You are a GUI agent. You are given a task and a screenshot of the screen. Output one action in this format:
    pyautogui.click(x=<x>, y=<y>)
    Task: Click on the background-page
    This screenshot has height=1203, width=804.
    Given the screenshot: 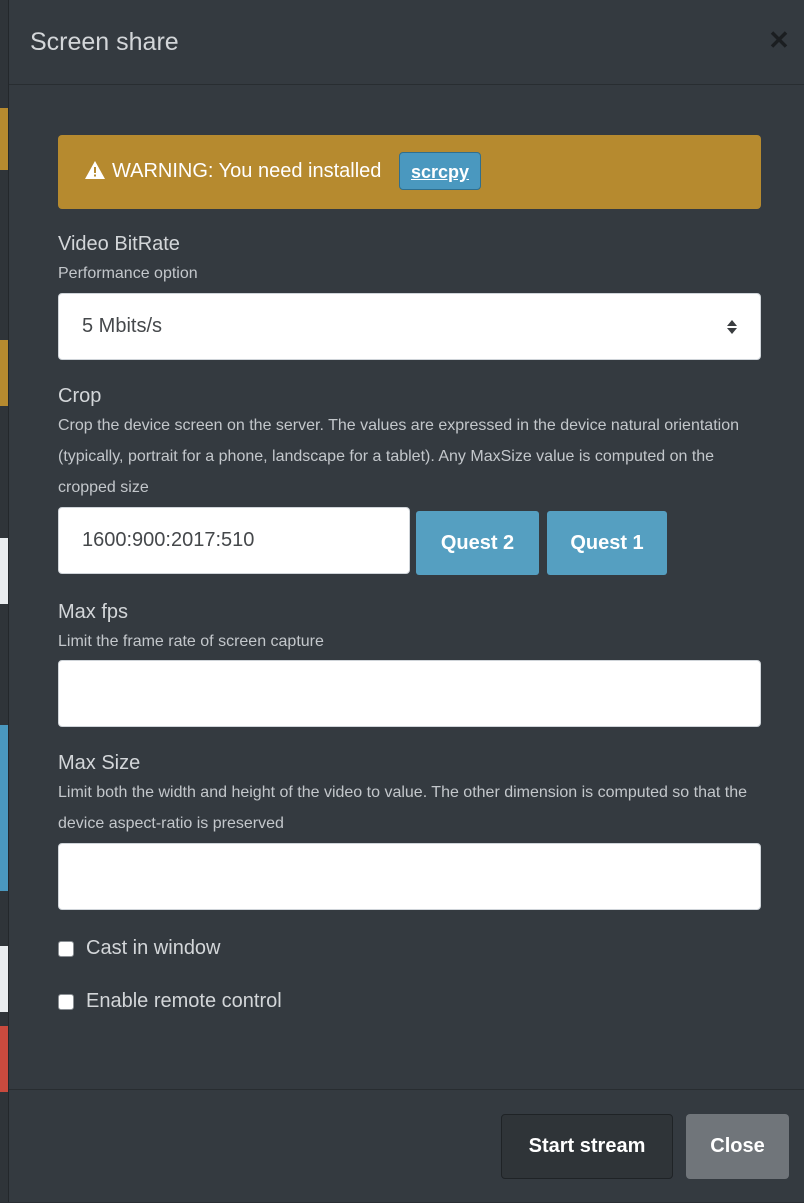 What is the action you would take?
    pyautogui.click(x=4, y=601)
    